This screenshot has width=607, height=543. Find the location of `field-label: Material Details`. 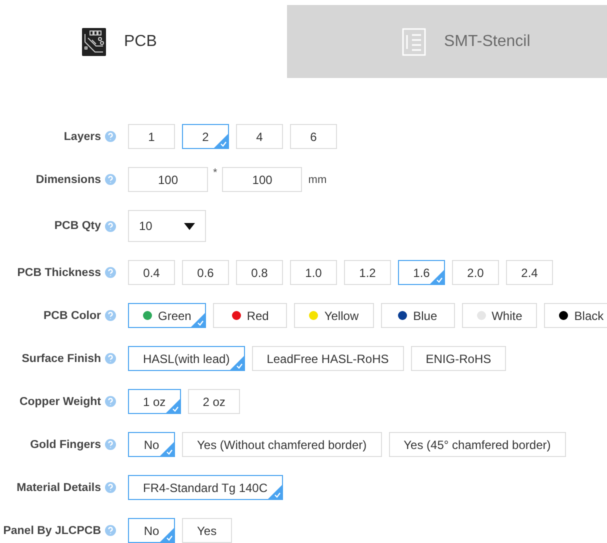

field-label: Material Details is located at coordinates (58, 488).